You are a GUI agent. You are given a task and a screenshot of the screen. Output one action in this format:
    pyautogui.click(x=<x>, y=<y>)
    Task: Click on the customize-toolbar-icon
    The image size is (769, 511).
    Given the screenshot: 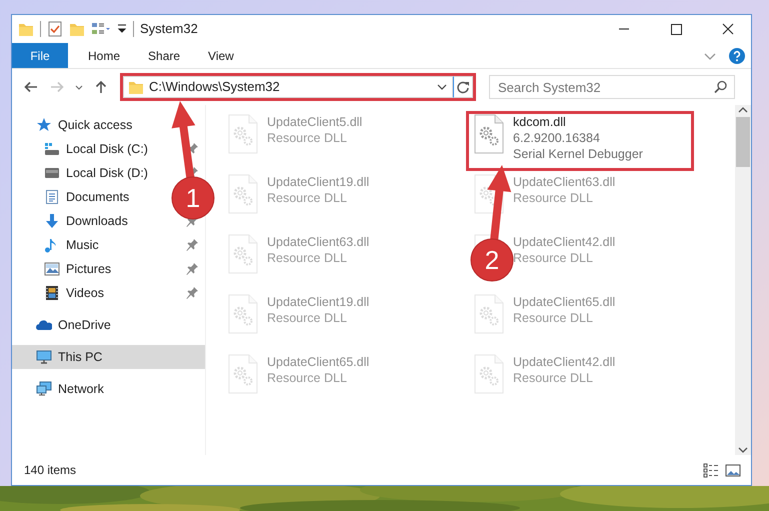 What is the action you would take?
    pyautogui.click(x=122, y=29)
    